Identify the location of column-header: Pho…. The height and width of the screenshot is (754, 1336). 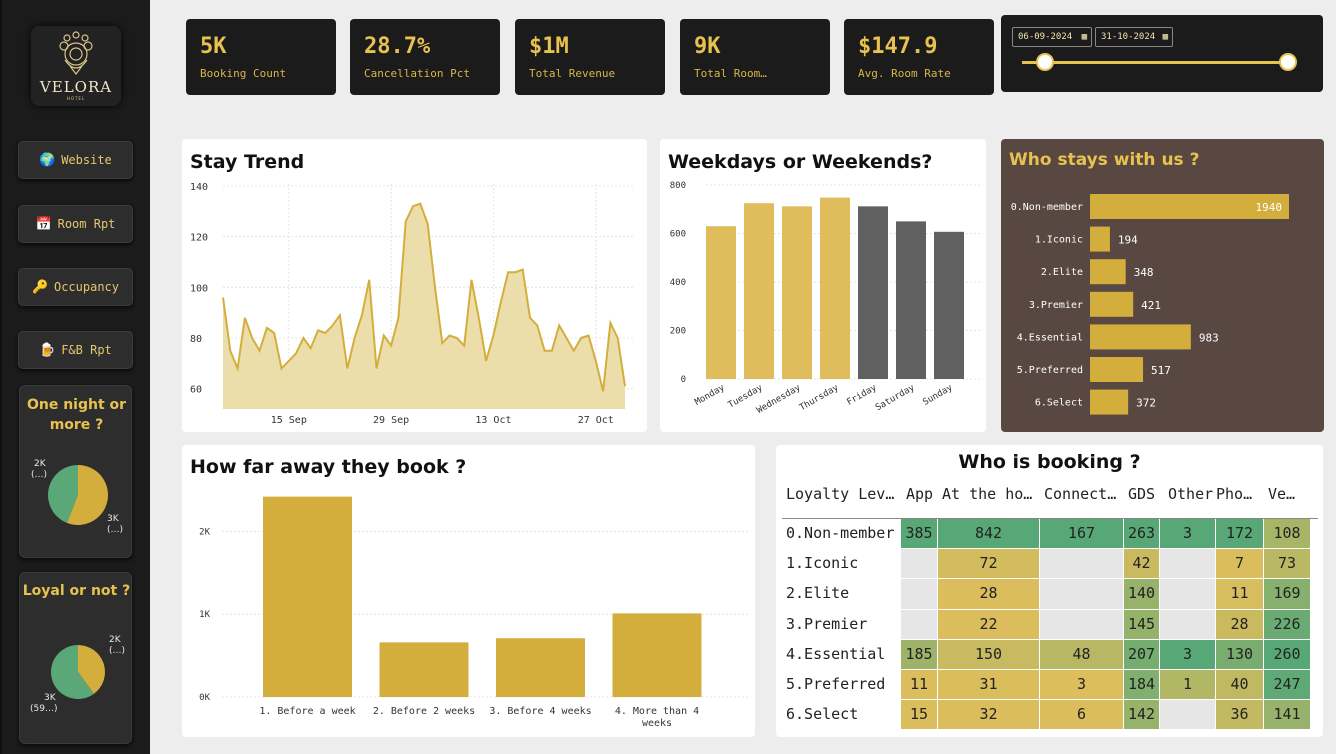
(1240, 494).